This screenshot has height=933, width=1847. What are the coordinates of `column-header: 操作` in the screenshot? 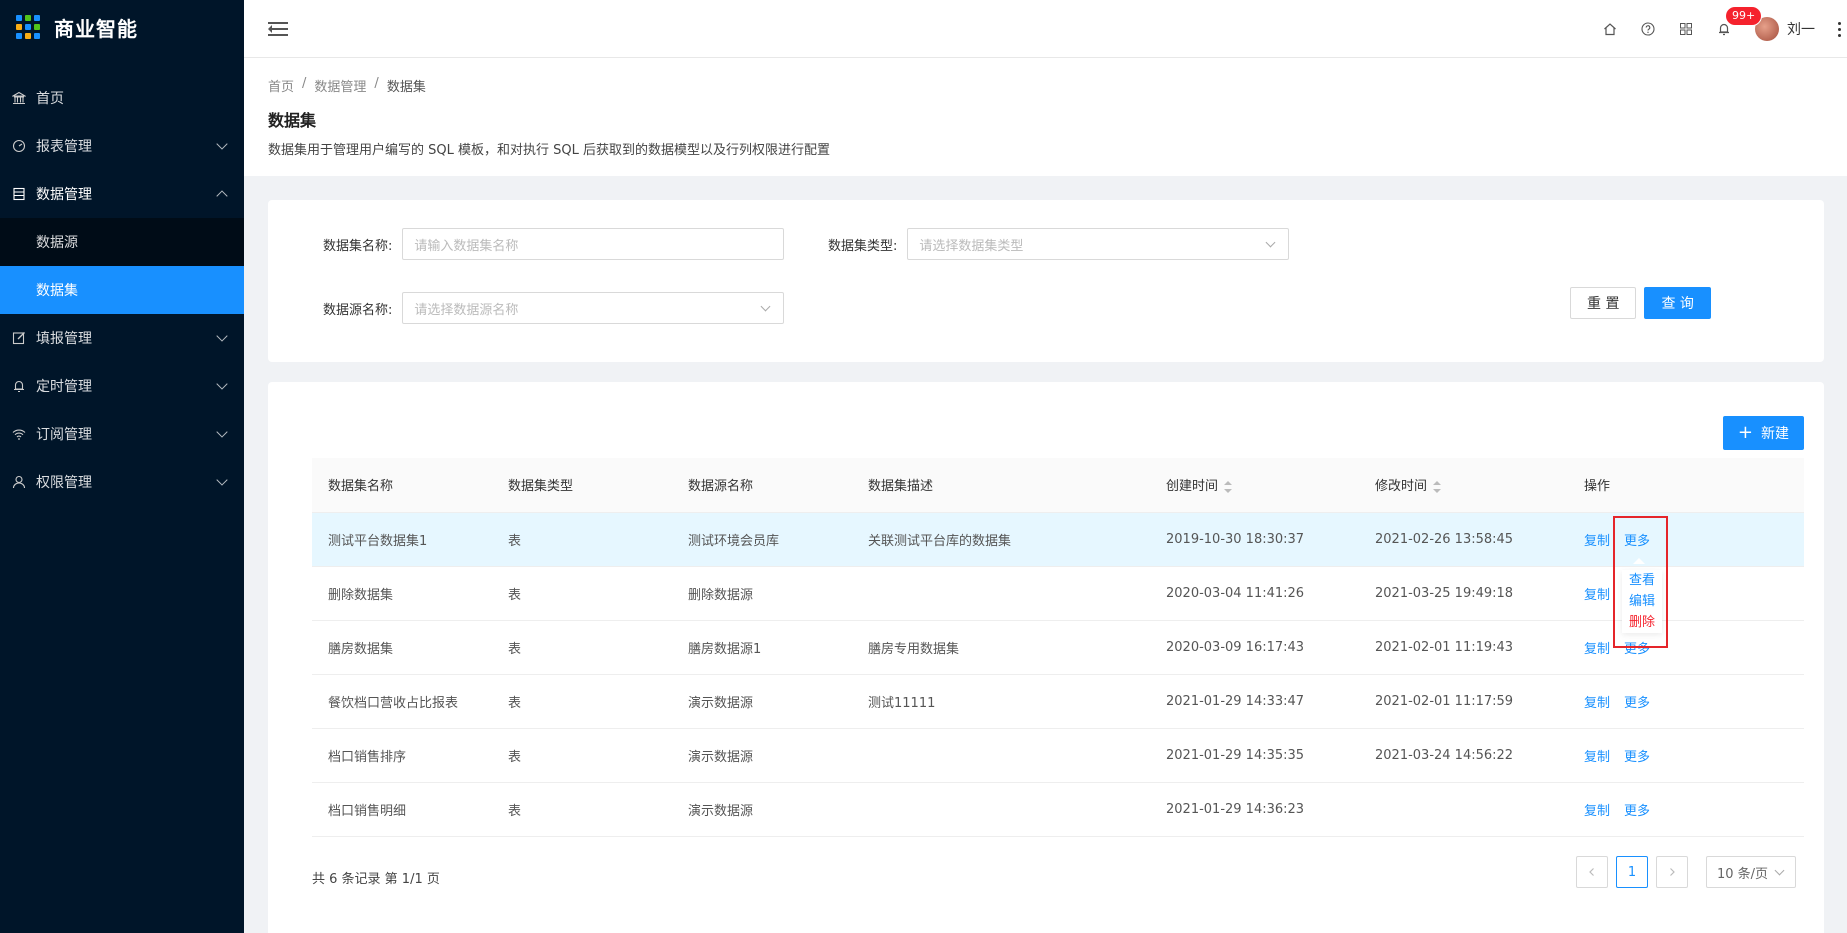 It's located at (1686, 485).